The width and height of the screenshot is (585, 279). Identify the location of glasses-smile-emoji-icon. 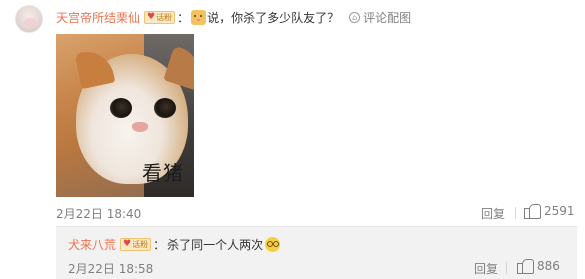
(273, 244).